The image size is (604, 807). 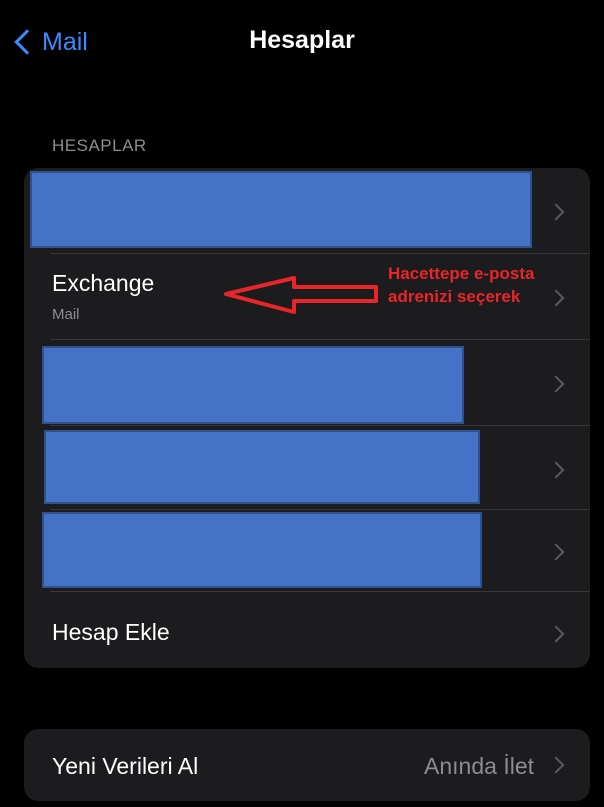 What do you see at coordinates (99, 145) in the screenshot?
I see `section-header-accounts: HESAPLAR` at bounding box center [99, 145].